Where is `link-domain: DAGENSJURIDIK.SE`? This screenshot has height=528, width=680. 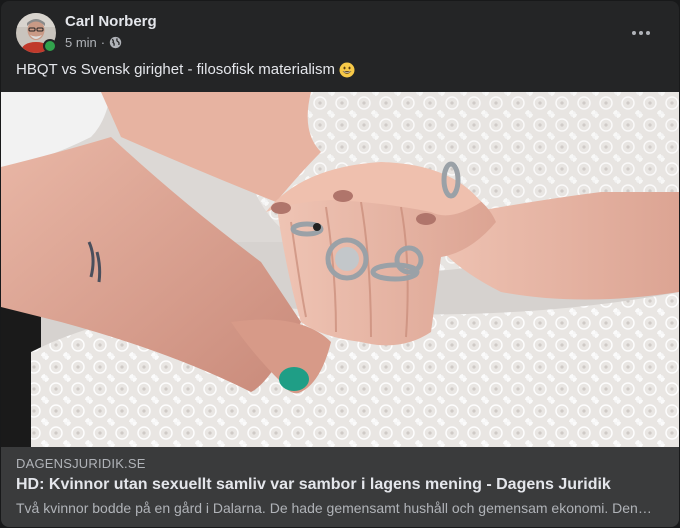 link-domain: DAGENSJURIDIK.SE is located at coordinates (81, 463).